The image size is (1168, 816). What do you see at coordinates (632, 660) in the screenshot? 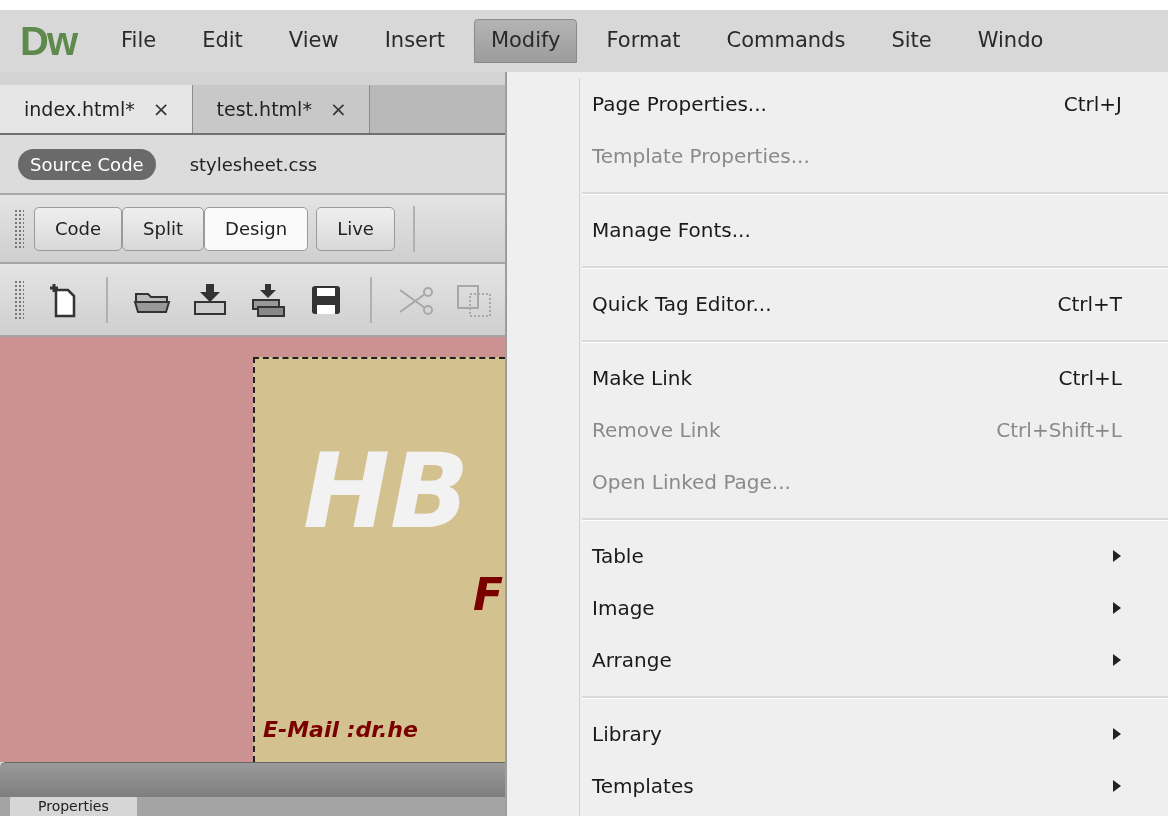
I see `option-label: Arrange` at bounding box center [632, 660].